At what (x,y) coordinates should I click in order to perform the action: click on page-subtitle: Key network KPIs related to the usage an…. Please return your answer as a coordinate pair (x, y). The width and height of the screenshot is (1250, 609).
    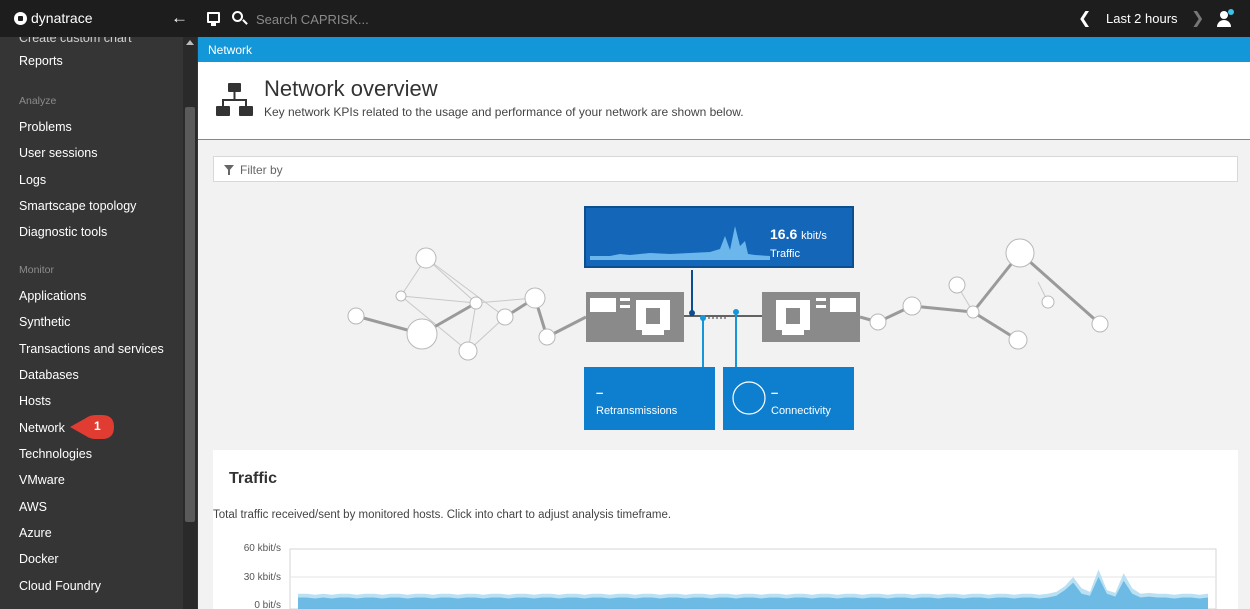
    Looking at the image, I should click on (504, 112).